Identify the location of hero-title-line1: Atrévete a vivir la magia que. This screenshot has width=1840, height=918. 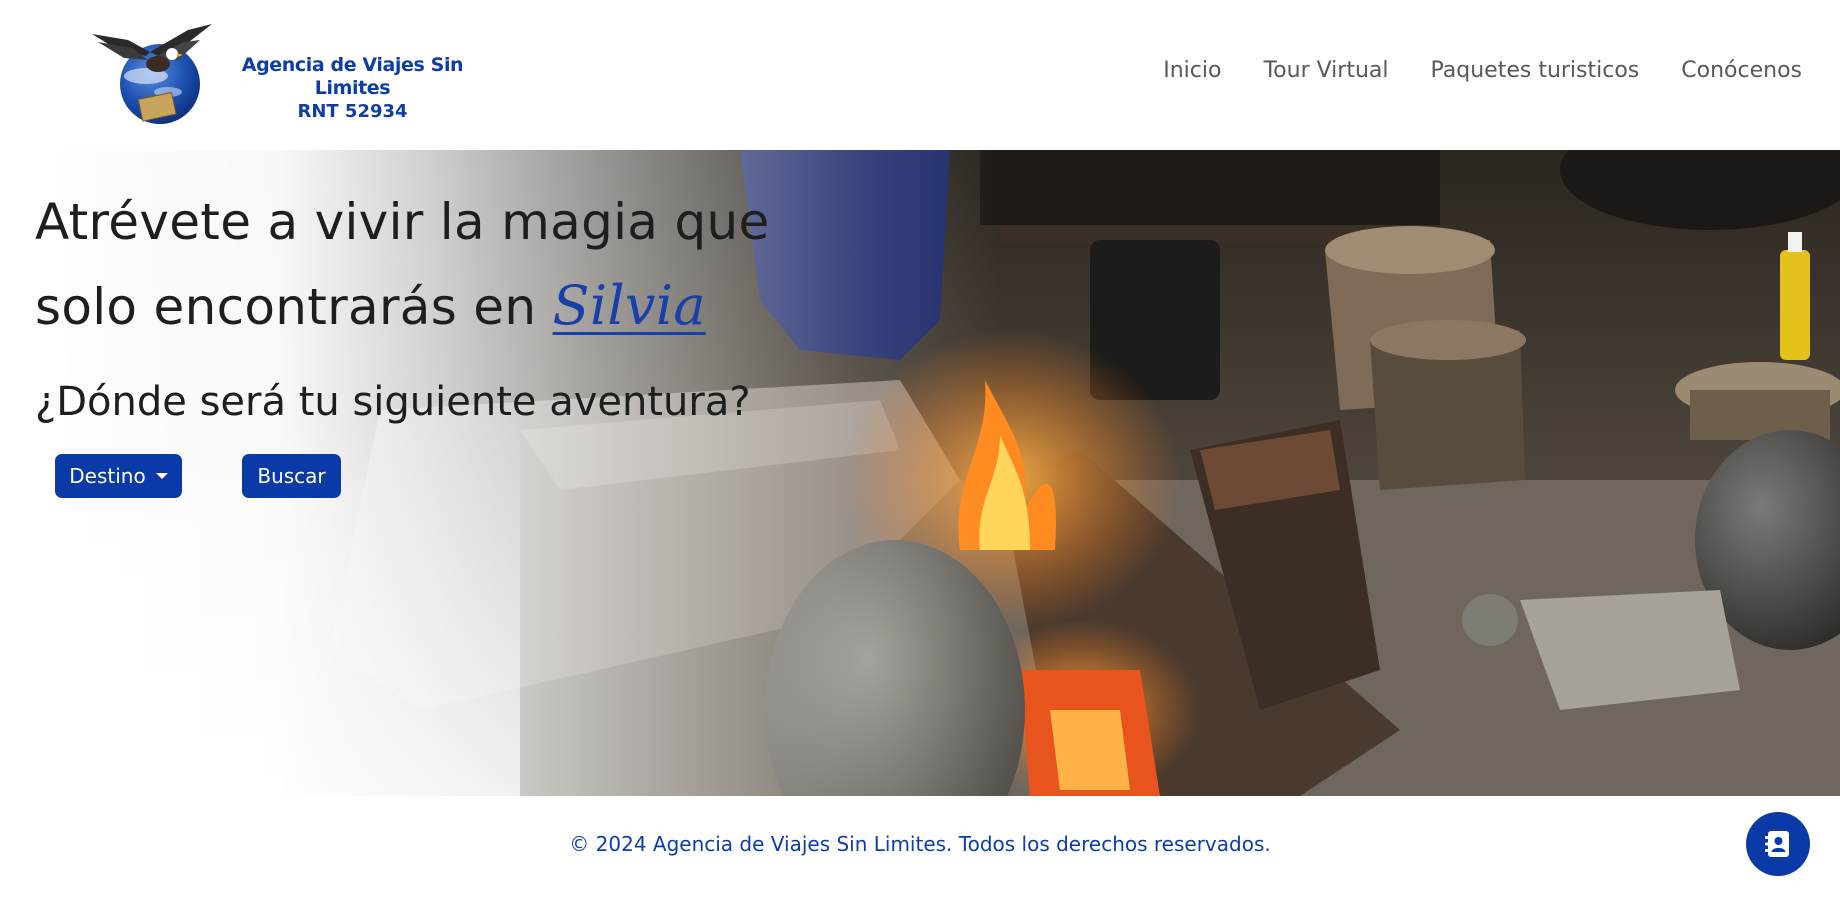
(402, 222).